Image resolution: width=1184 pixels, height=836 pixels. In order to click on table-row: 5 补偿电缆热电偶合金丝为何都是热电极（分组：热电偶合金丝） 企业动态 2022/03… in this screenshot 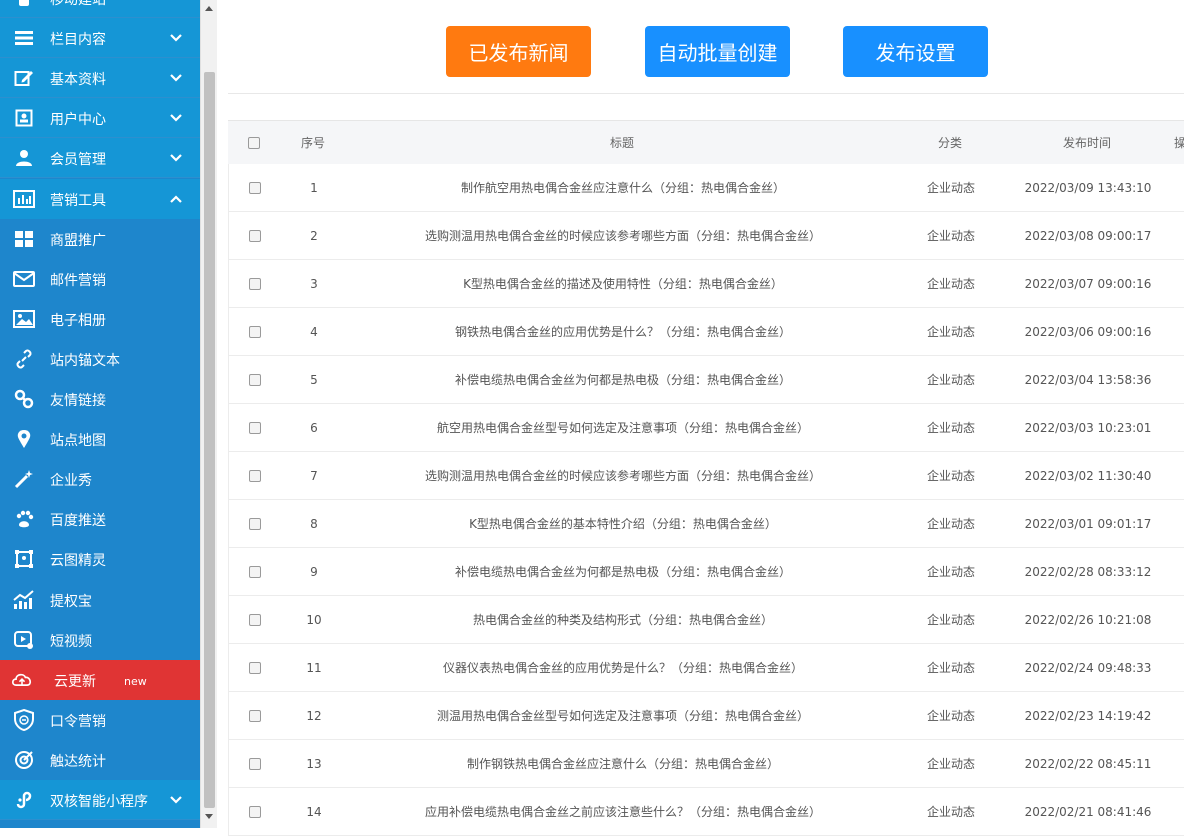, I will do `click(706, 380)`.